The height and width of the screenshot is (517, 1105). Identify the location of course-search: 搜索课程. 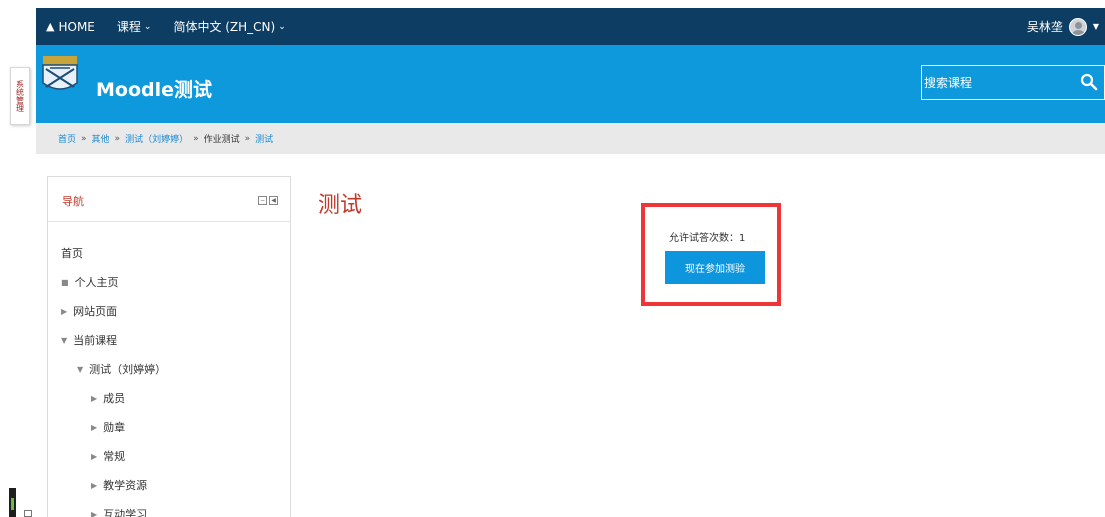
(1013, 82).